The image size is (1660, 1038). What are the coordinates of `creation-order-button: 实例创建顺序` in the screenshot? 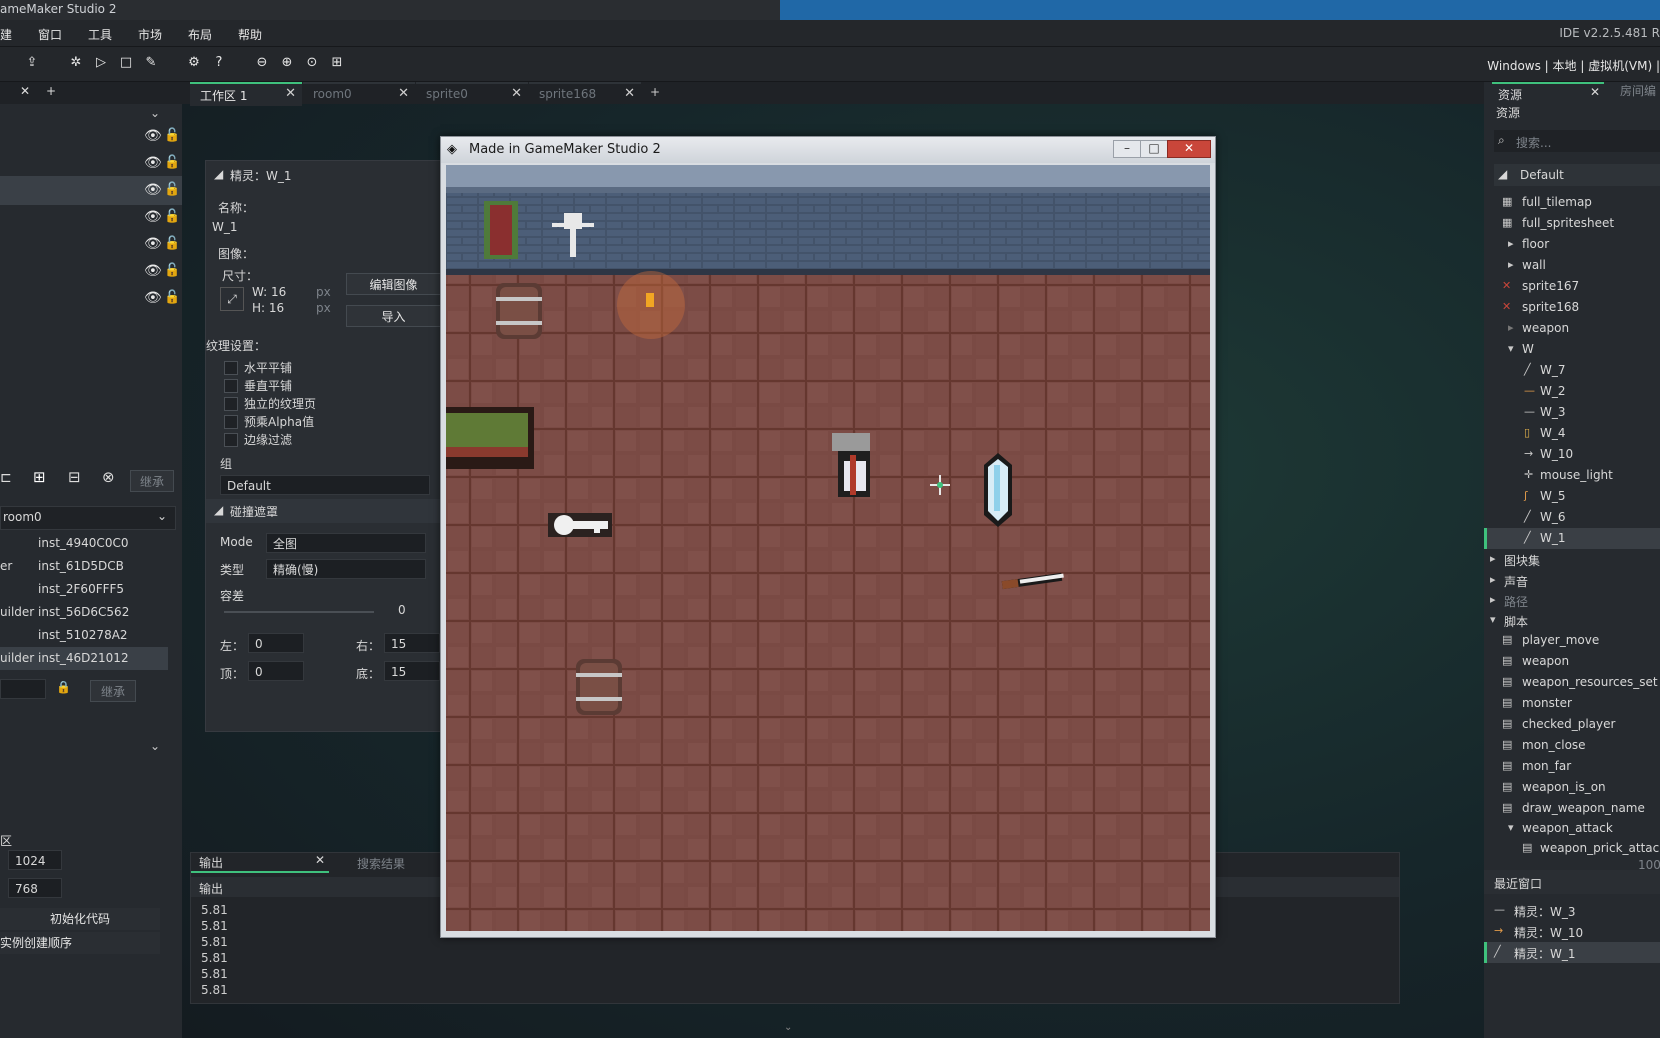 It's located at (80, 943).